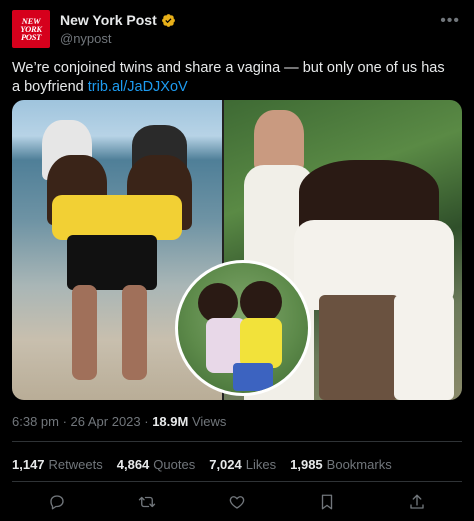 The width and height of the screenshot is (474, 521). I want to click on time-date: 6:38 pm · 26 Apr 2023 ·, so click(82, 421).